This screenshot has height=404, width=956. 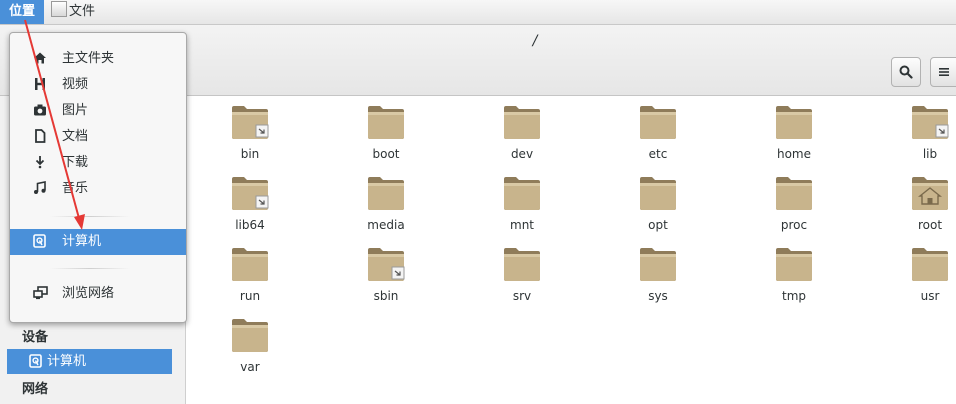 What do you see at coordinates (75, 84) in the screenshot?
I see `menu-item-label: 视频` at bounding box center [75, 84].